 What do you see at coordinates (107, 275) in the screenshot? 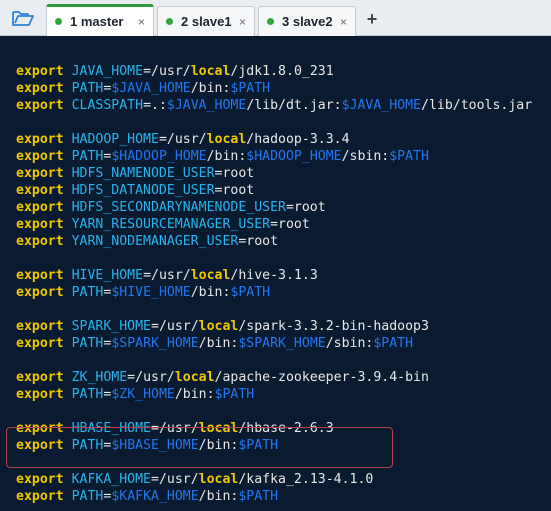
I see `token-var: HIVE_HOME` at bounding box center [107, 275].